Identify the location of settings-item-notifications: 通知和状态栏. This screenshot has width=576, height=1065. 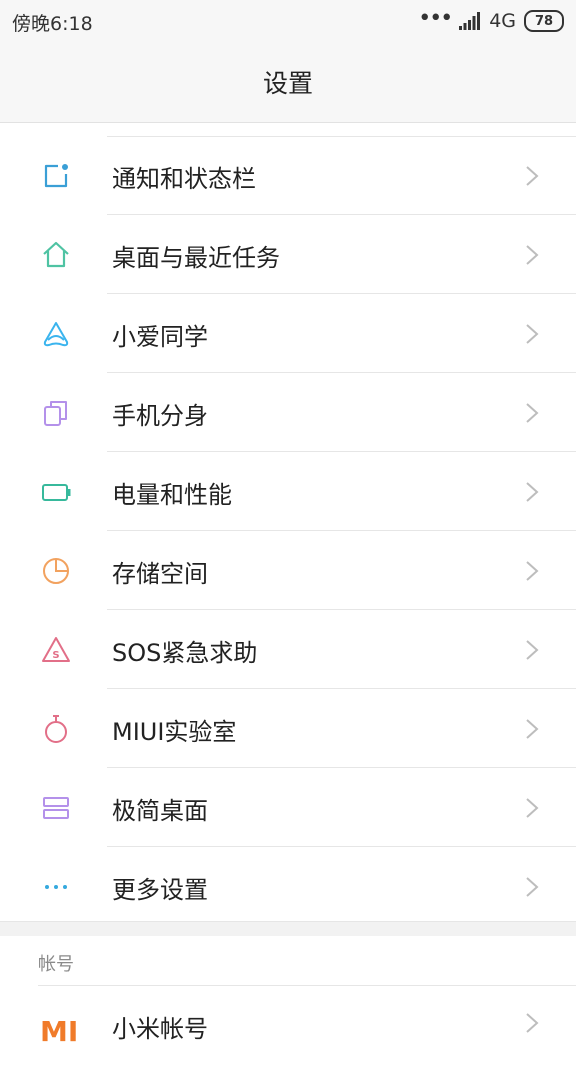
(288, 176).